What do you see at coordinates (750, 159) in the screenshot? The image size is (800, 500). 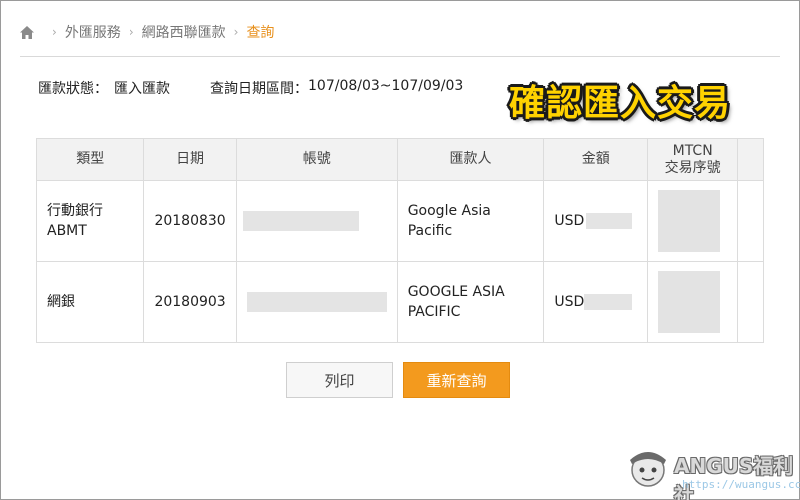 I see `header-spacer` at bounding box center [750, 159].